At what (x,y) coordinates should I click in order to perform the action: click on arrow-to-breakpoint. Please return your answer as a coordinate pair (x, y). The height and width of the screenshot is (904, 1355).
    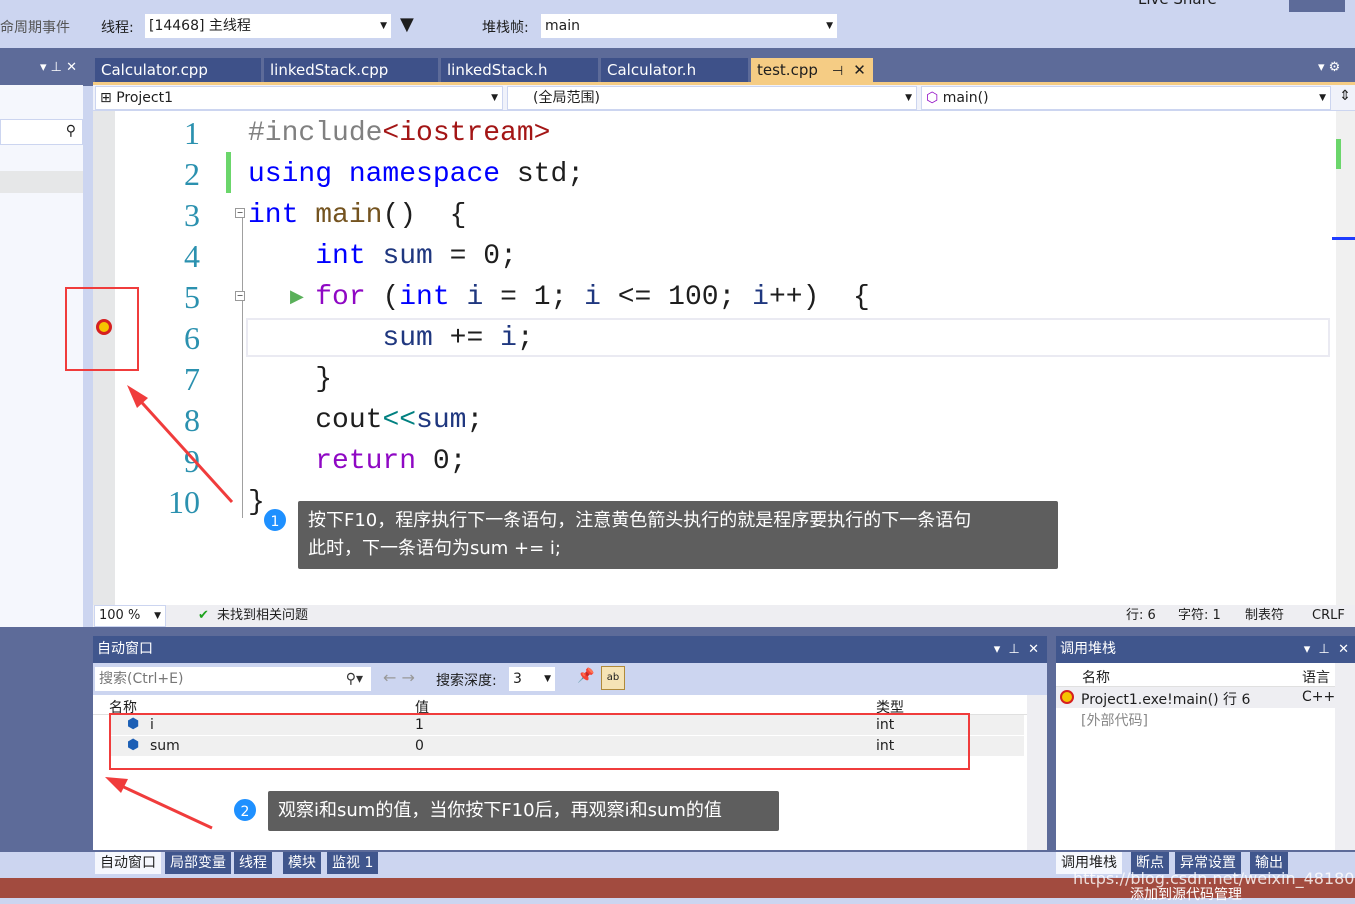
    Looking at the image, I should click on (180, 444).